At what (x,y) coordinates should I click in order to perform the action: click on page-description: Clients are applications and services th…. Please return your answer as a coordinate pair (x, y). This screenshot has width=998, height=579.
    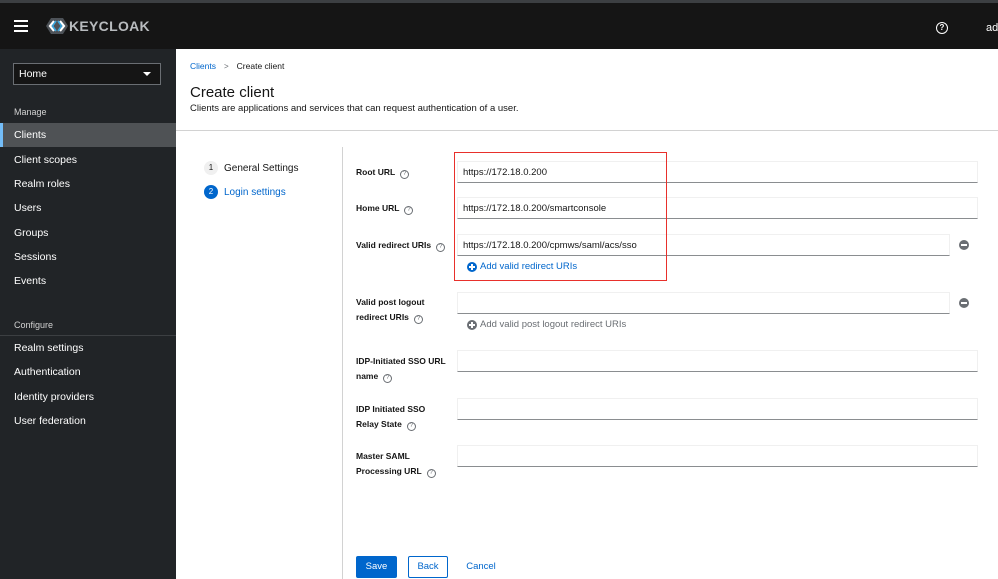
    Looking at the image, I should click on (354, 108).